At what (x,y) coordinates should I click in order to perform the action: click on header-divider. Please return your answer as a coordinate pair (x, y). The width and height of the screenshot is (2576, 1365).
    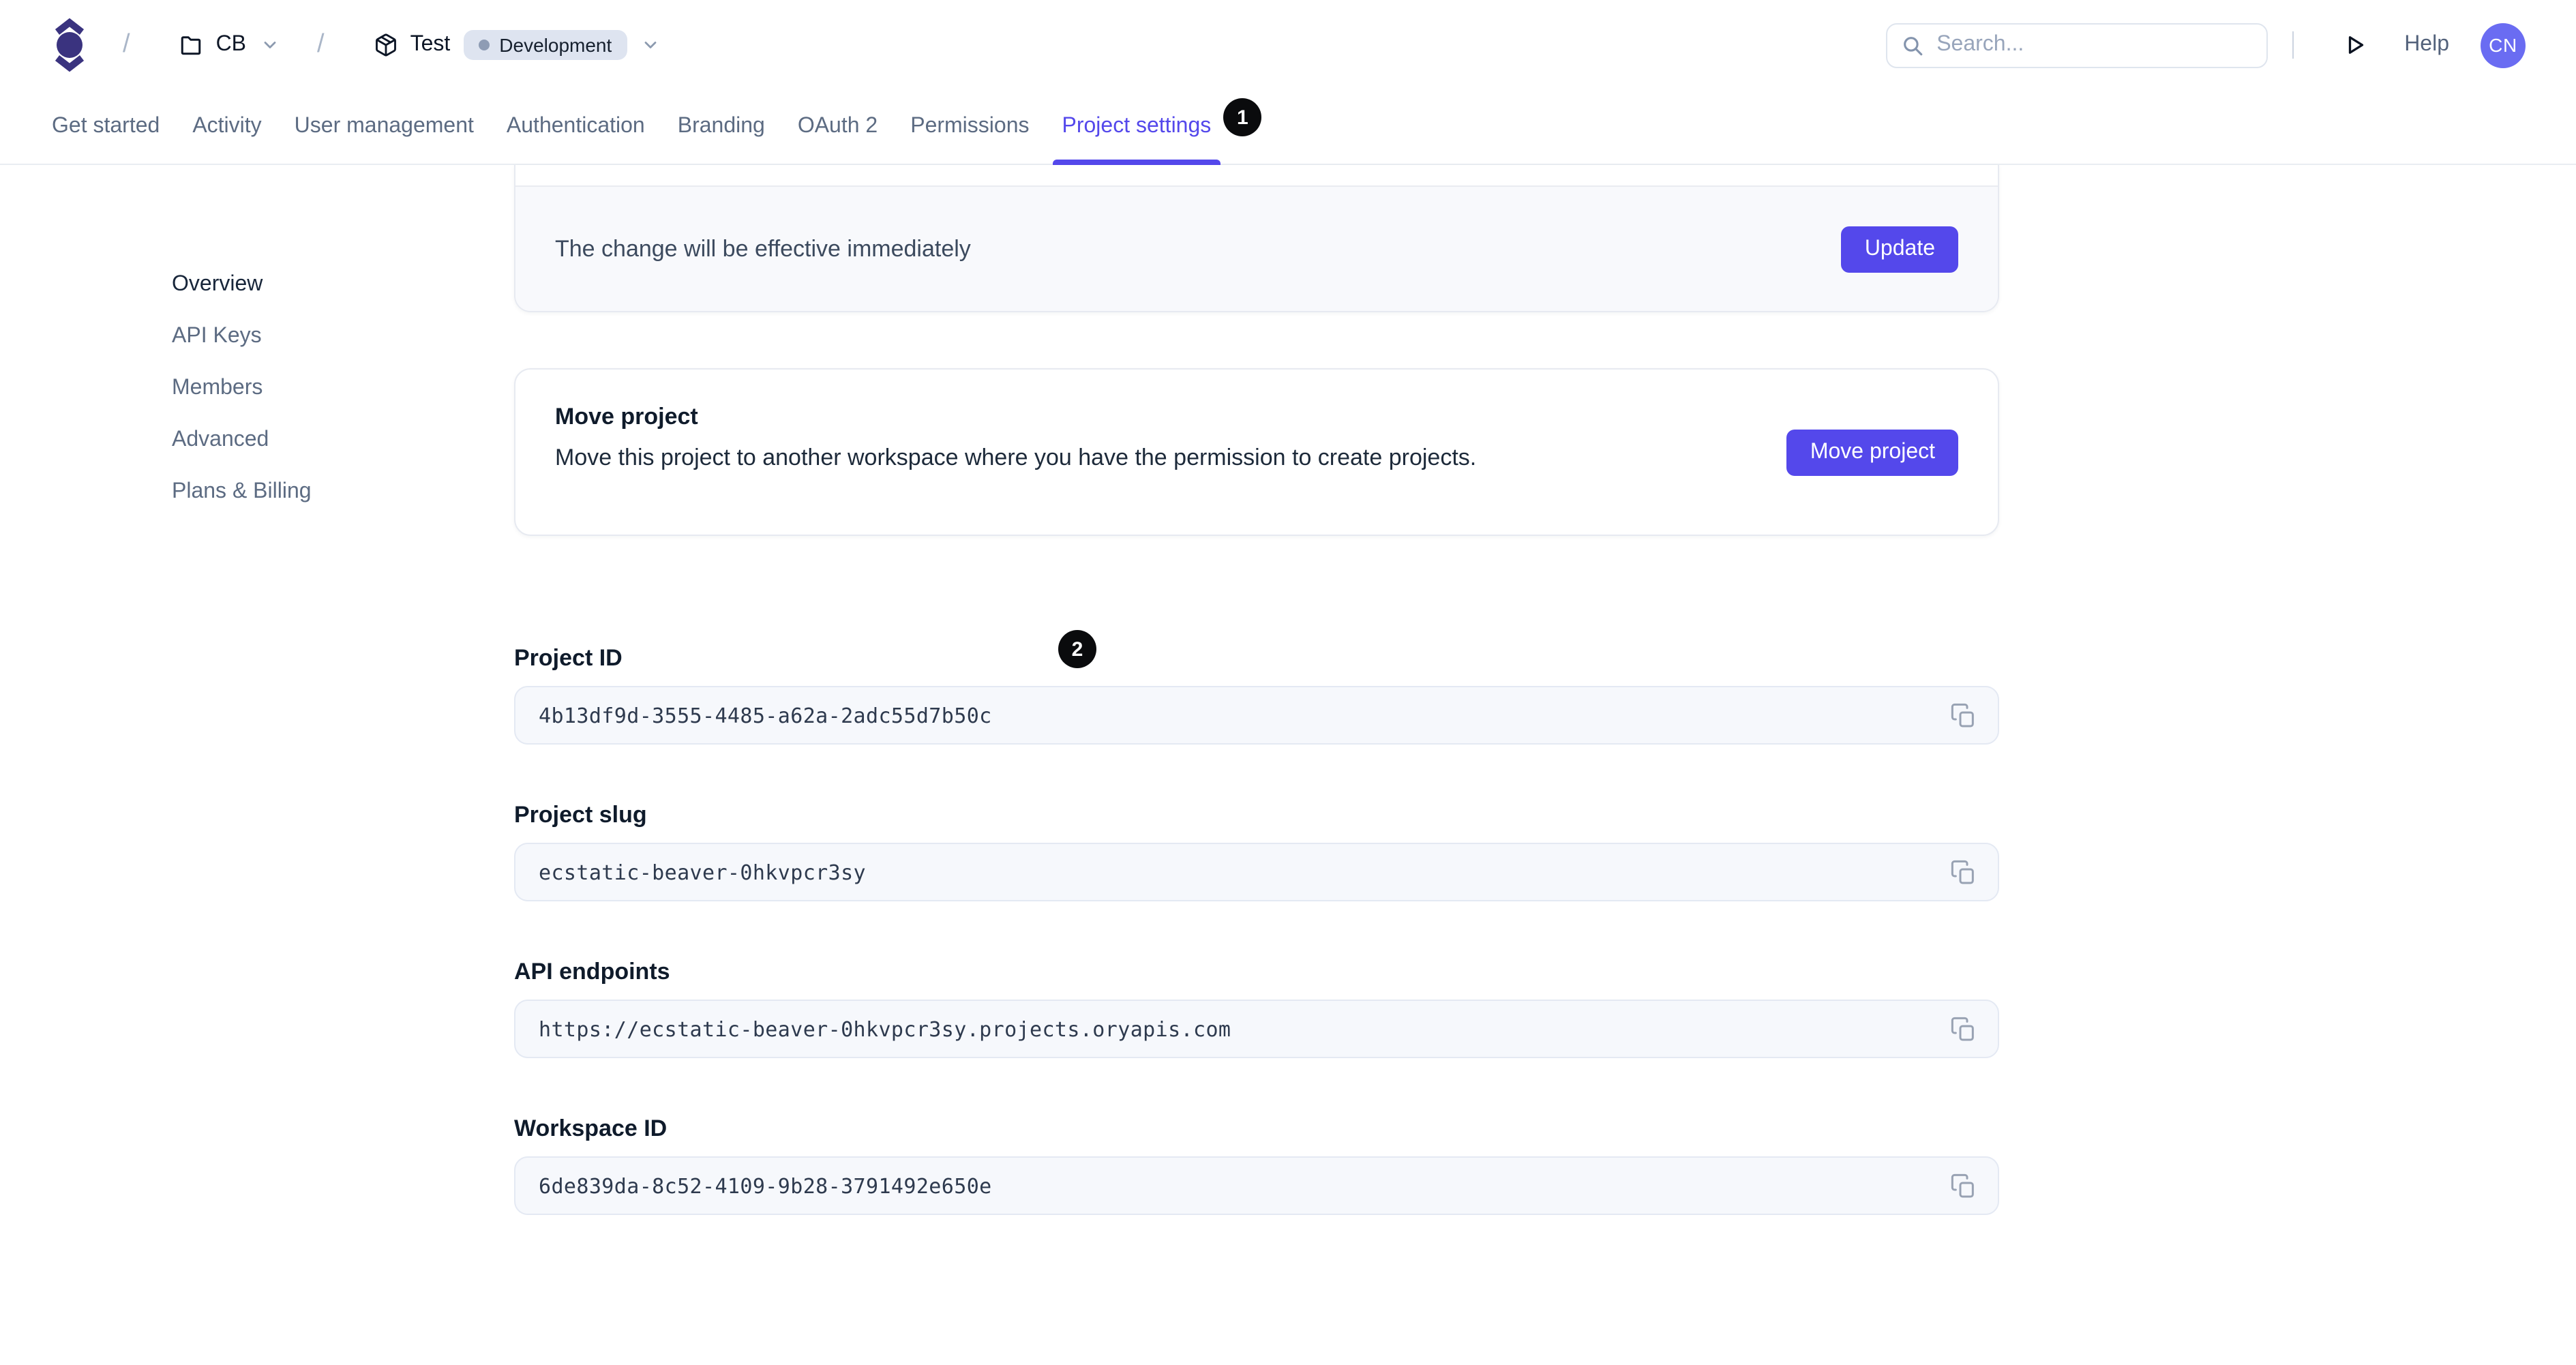
    Looking at the image, I should click on (2293, 45).